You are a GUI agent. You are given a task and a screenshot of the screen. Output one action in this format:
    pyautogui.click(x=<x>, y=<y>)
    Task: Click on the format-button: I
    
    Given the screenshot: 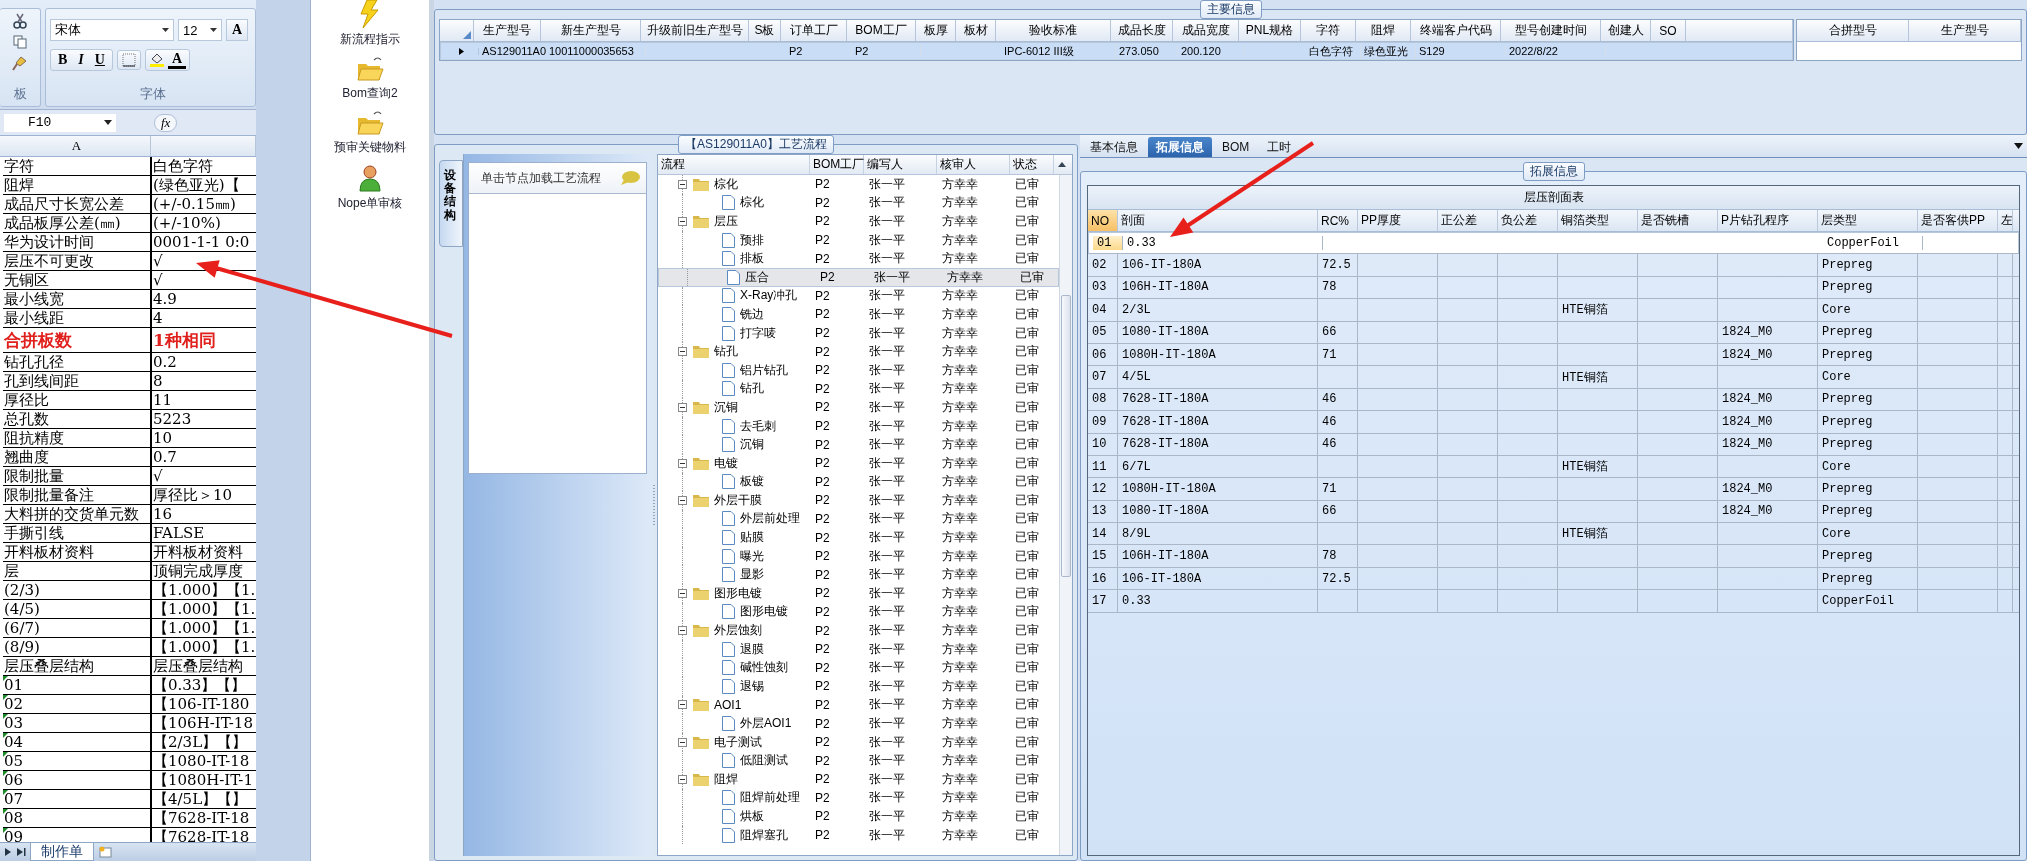 What is the action you would take?
    pyautogui.click(x=81, y=60)
    